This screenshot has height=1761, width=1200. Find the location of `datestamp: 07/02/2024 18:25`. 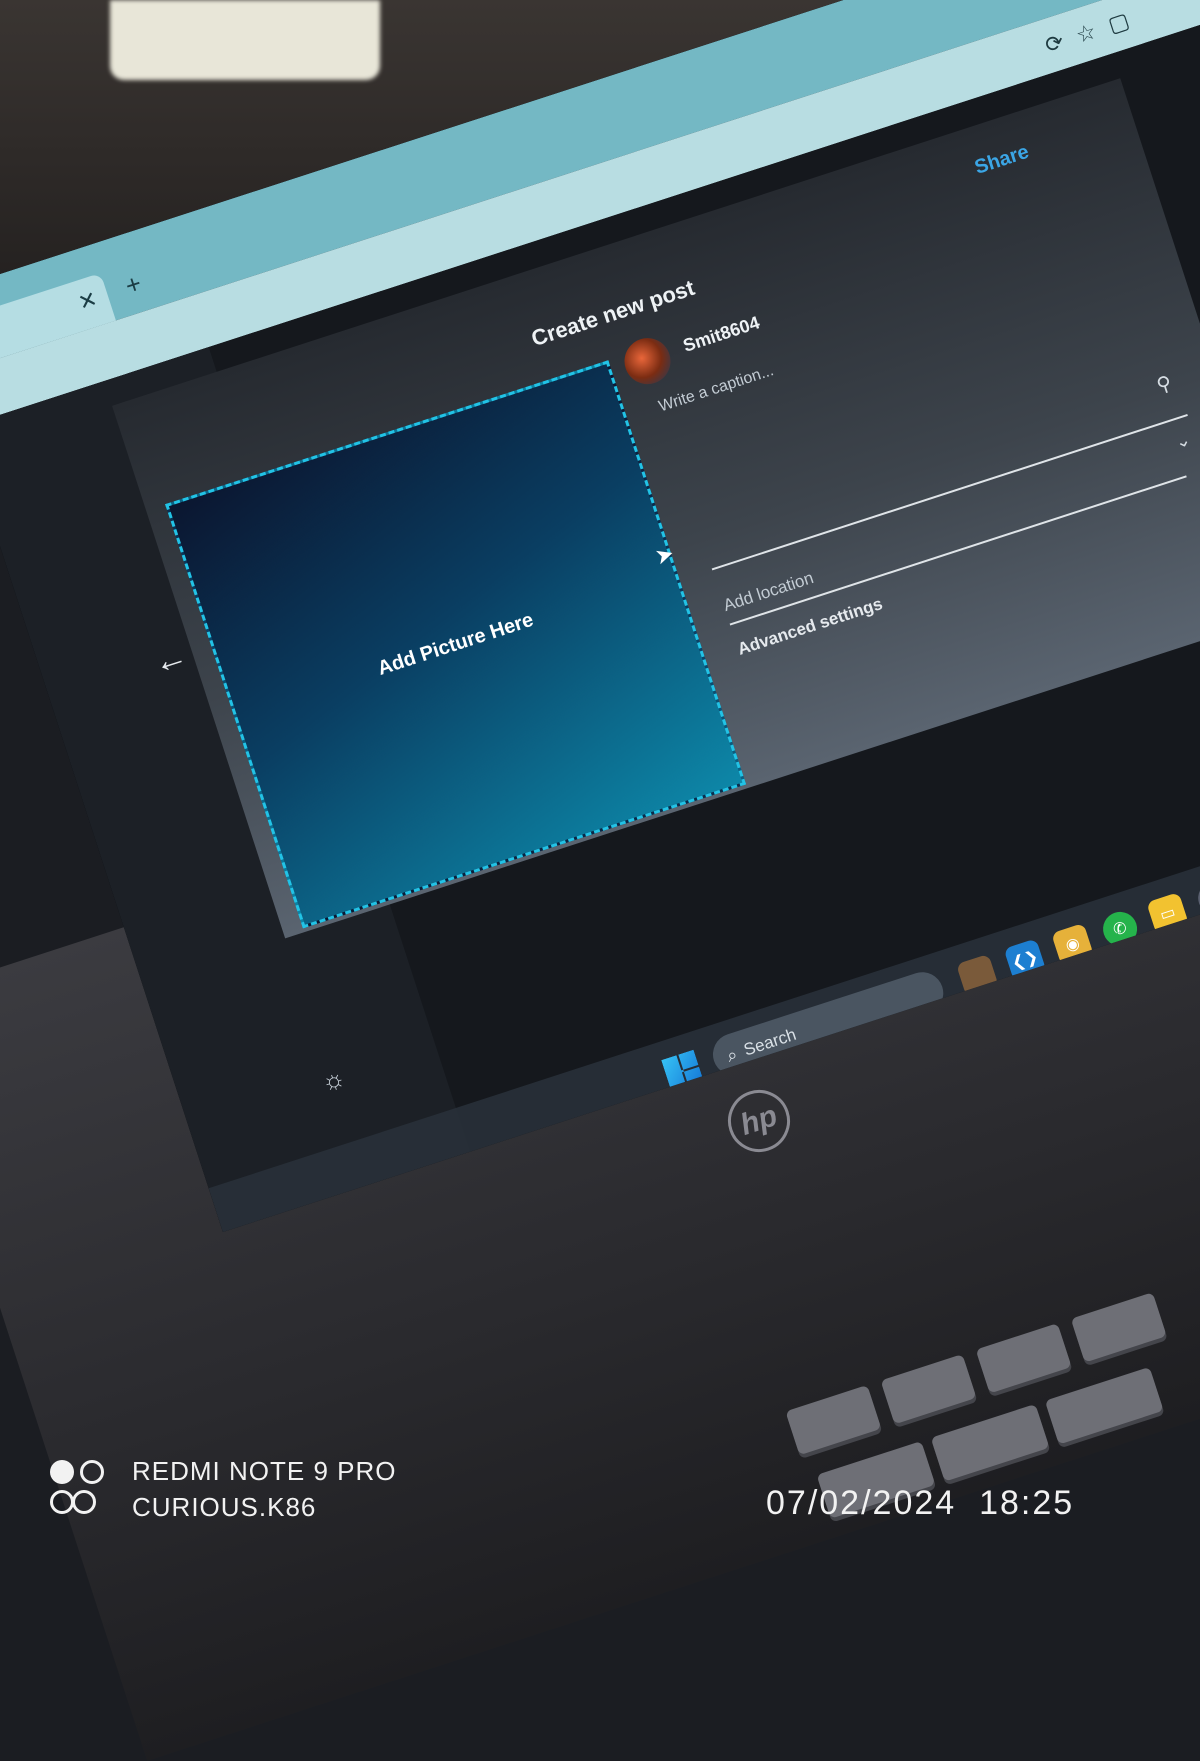

datestamp: 07/02/2024 18:25 is located at coordinates (920, 1503).